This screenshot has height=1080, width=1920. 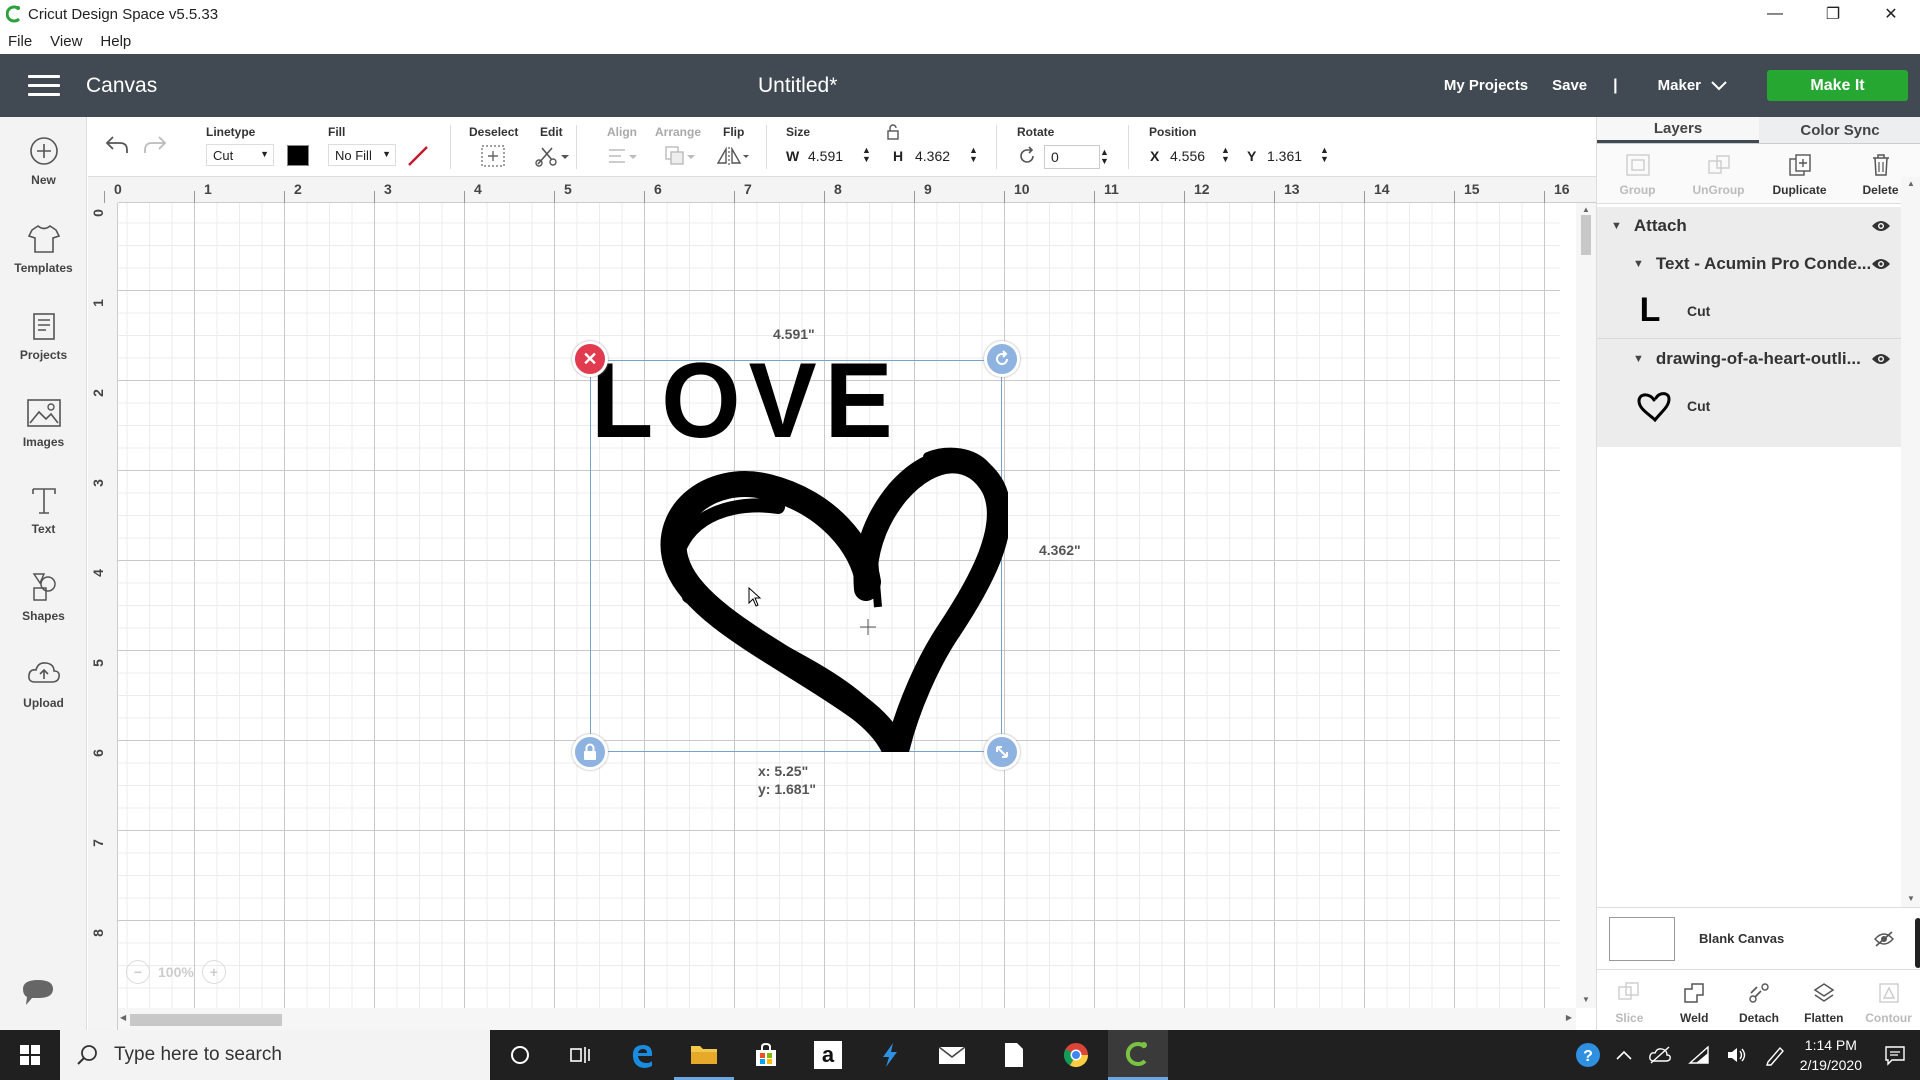 I want to click on file-explorer-button, so click(x=704, y=1055).